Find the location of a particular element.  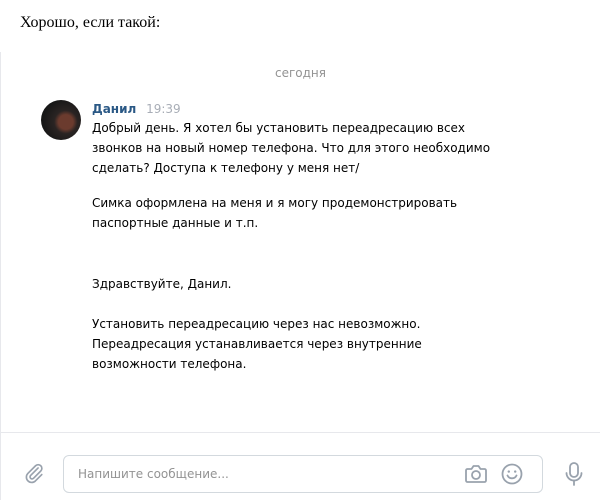

avatar is located at coordinates (61, 120).